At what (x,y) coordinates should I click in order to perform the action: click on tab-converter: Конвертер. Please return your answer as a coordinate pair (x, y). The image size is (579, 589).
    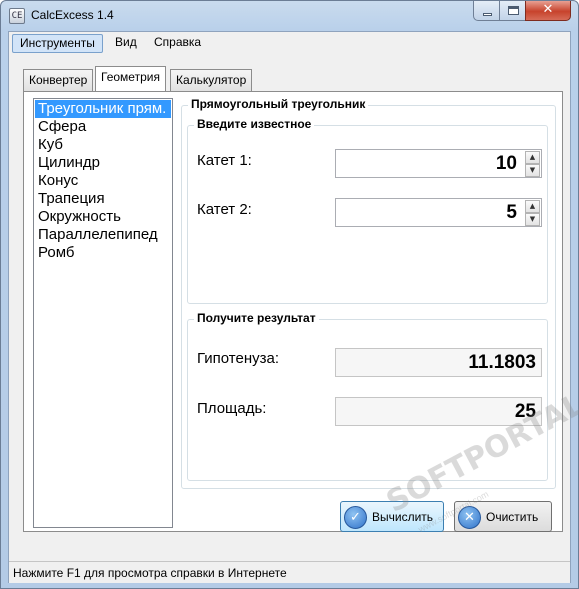
    Looking at the image, I should click on (58, 80).